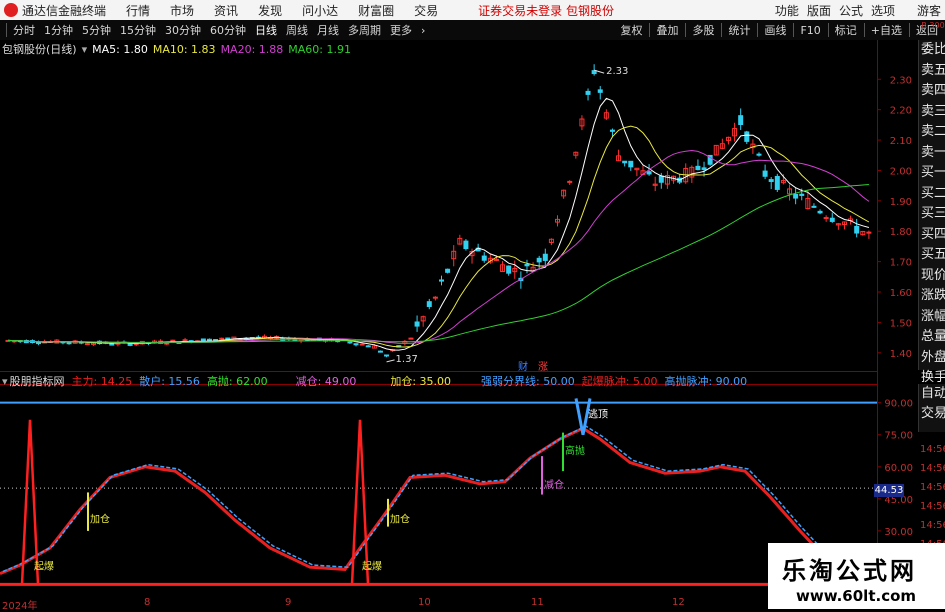 The height and width of the screenshot is (612, 945). I want to click on burst-label: 起爆, so click(372, 566).